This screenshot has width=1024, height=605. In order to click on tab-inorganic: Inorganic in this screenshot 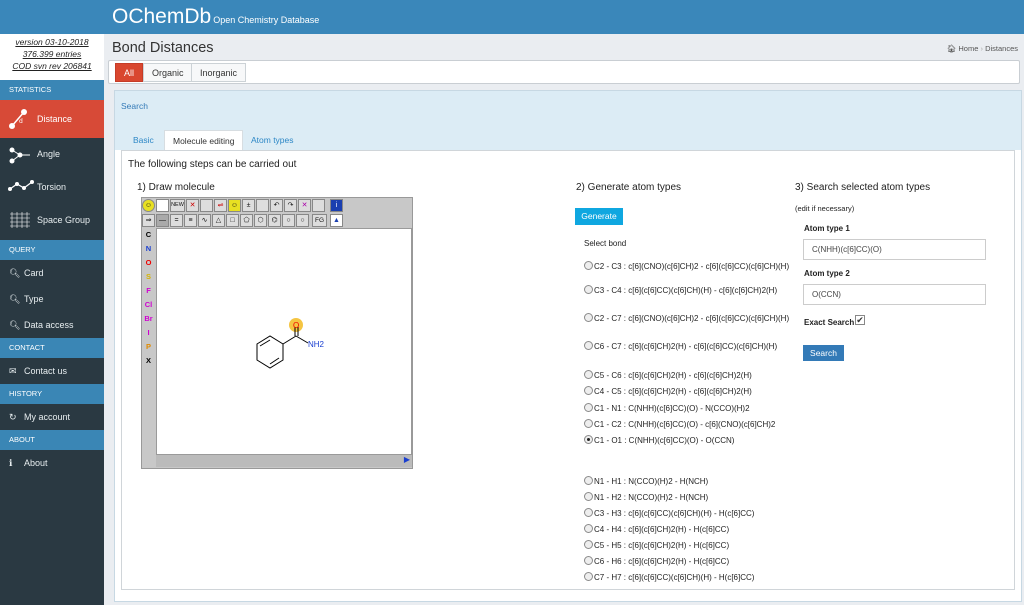, I will do `click(219, 72)`.